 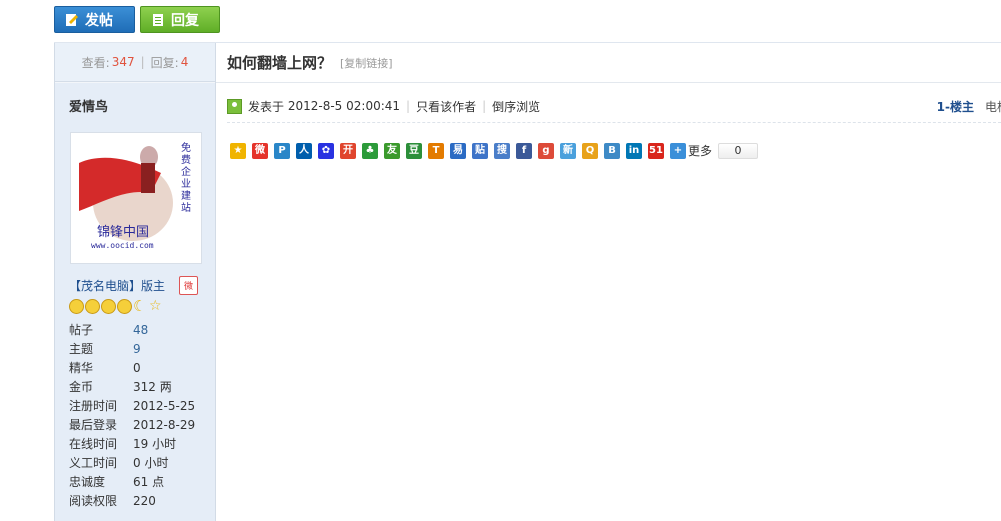 What do you see at coordinates (186, 177) in the screenshot?
I see `avatar-vertical-text: 免费企业建站` at bounding box center [186, 177].